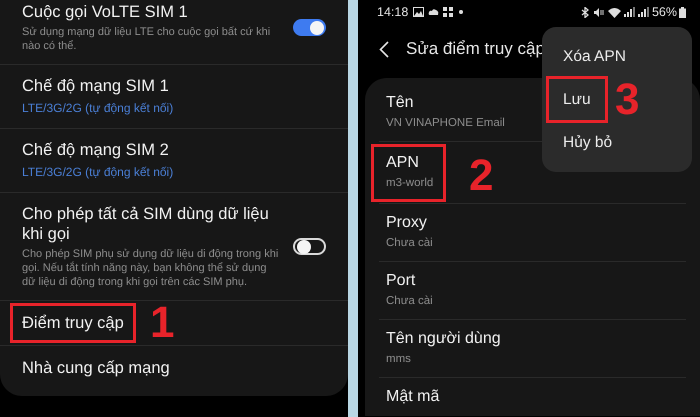 Image resolution: width=700 pixels, height=417 pixels. Describe the element at coordinates (664, 12) in the screenshot. I see `battery-percent: 56%` at that location.